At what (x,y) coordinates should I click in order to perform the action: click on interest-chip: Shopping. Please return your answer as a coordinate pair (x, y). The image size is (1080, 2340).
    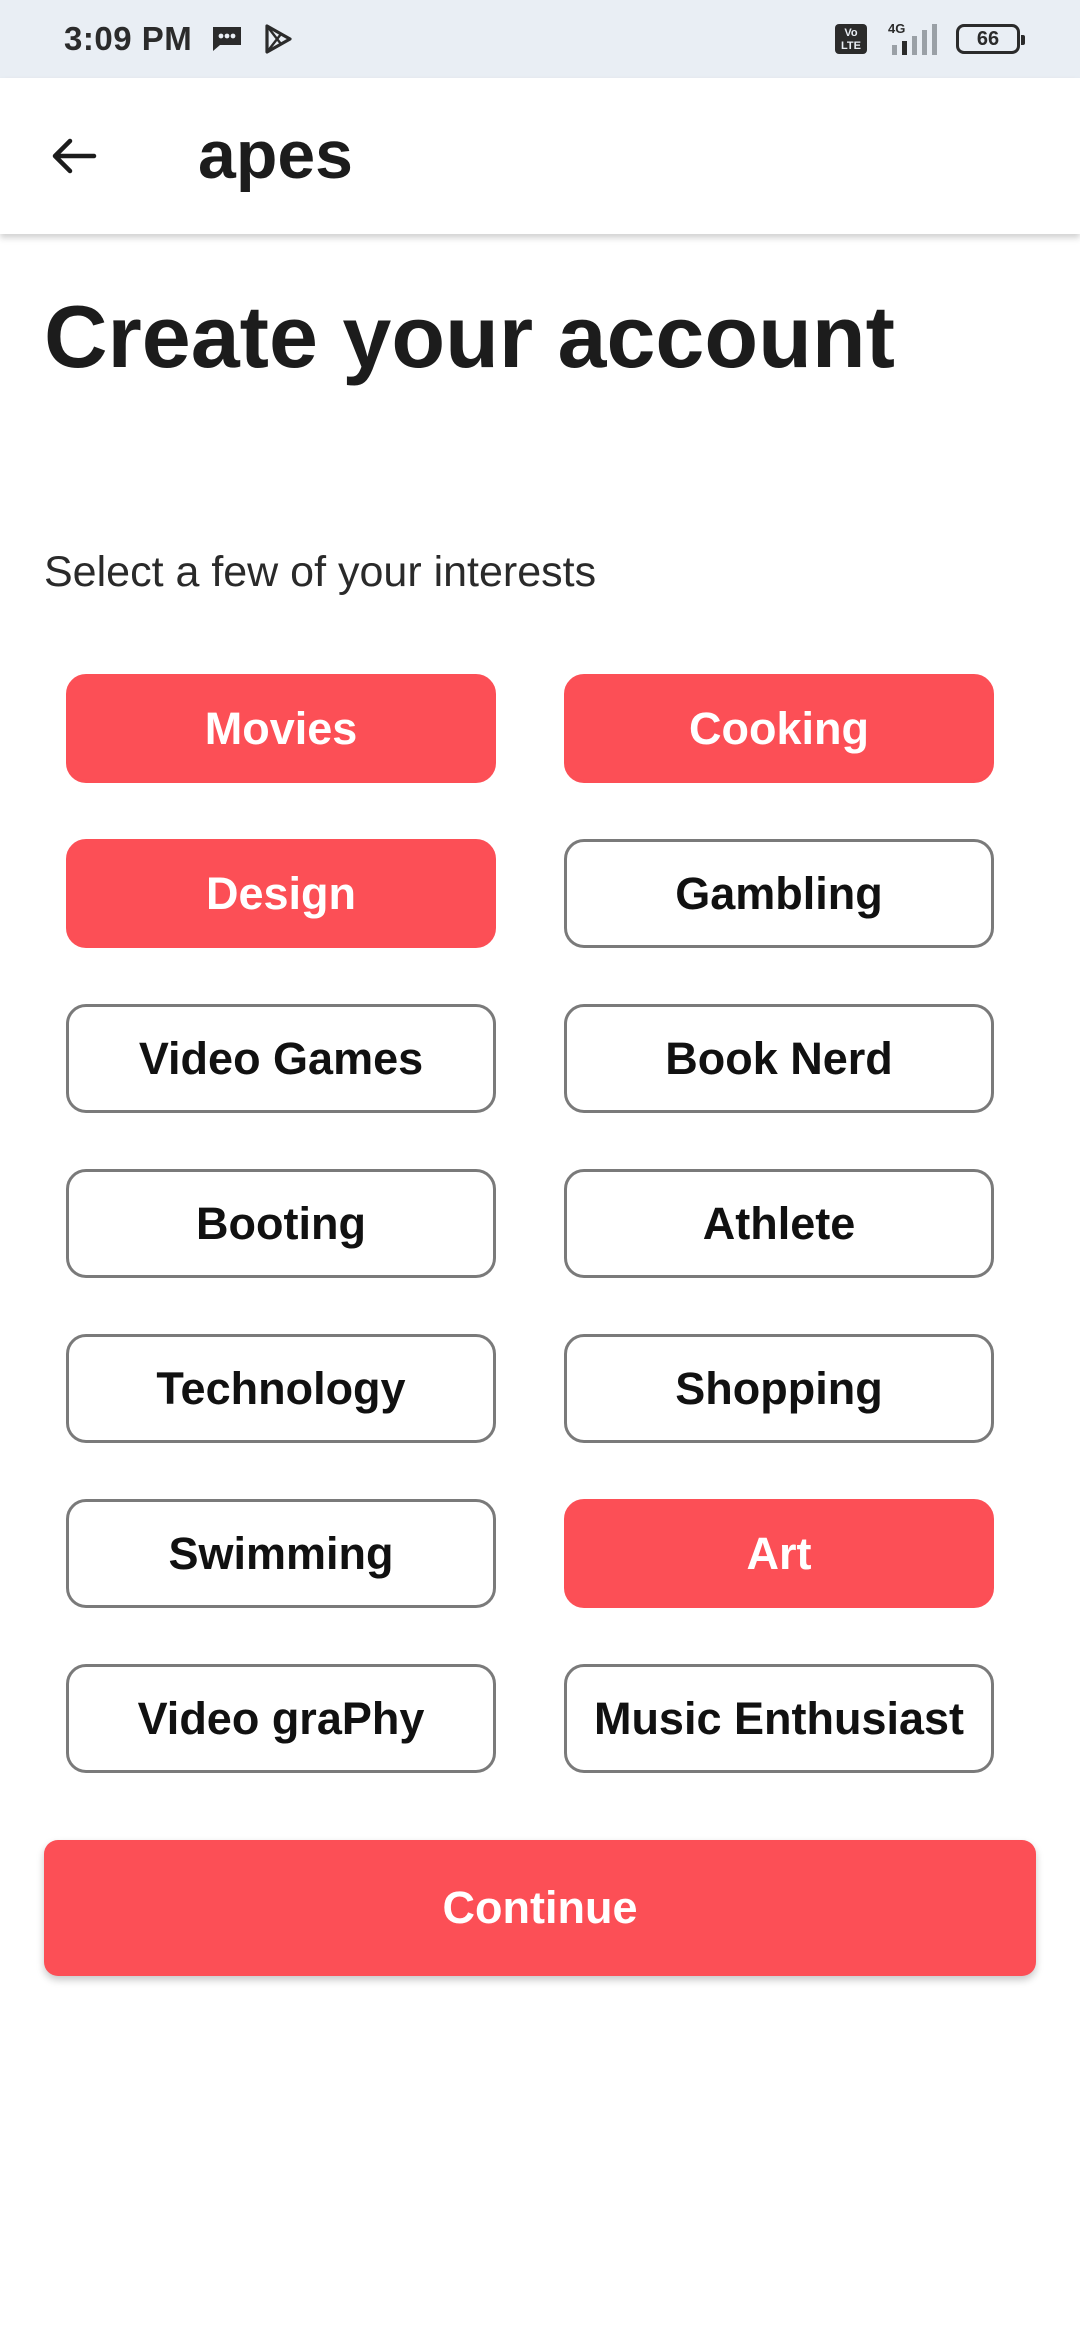
    Looking at the image, I should click on (779, 1388).